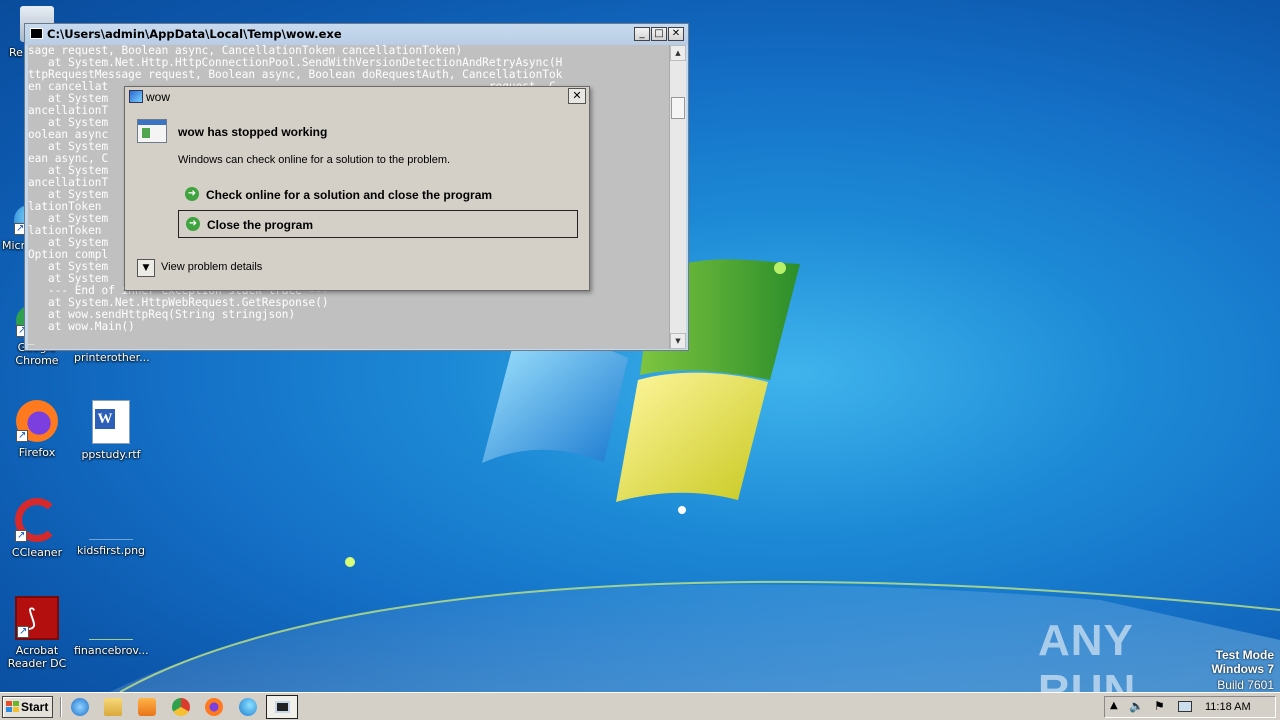 Image resolution: width=1280 pixels, height=720 pixels. I want to click on image-file-icon, so click(111, 519).